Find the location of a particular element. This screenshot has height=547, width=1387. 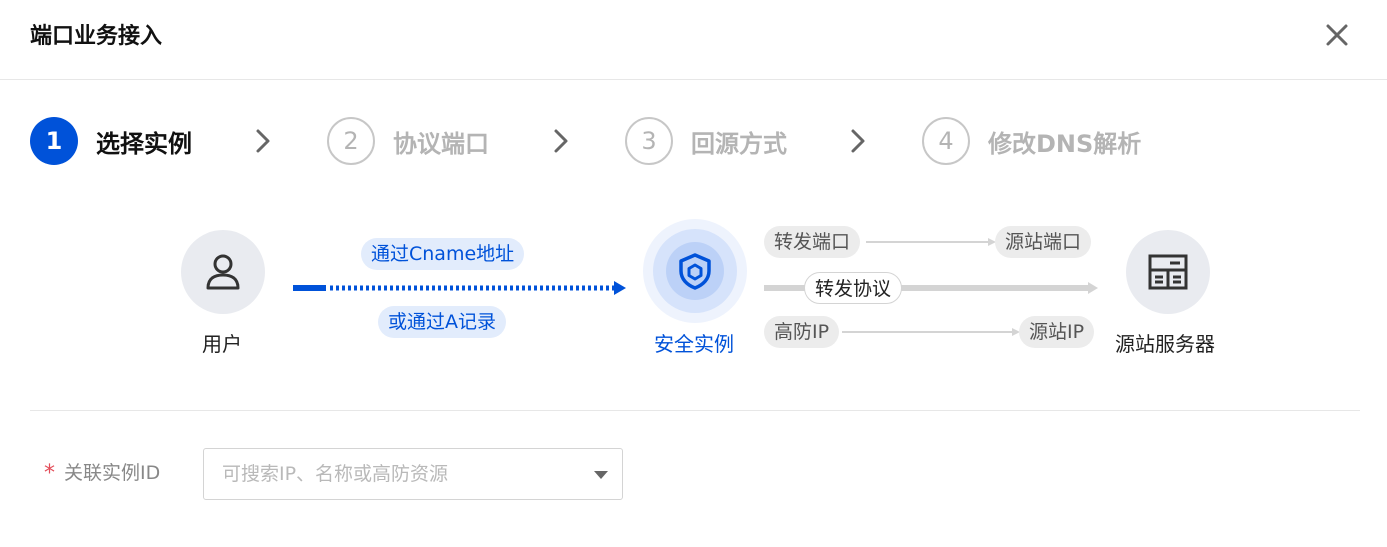

step-label: 协议端口 is located at coordinates (441, 143).